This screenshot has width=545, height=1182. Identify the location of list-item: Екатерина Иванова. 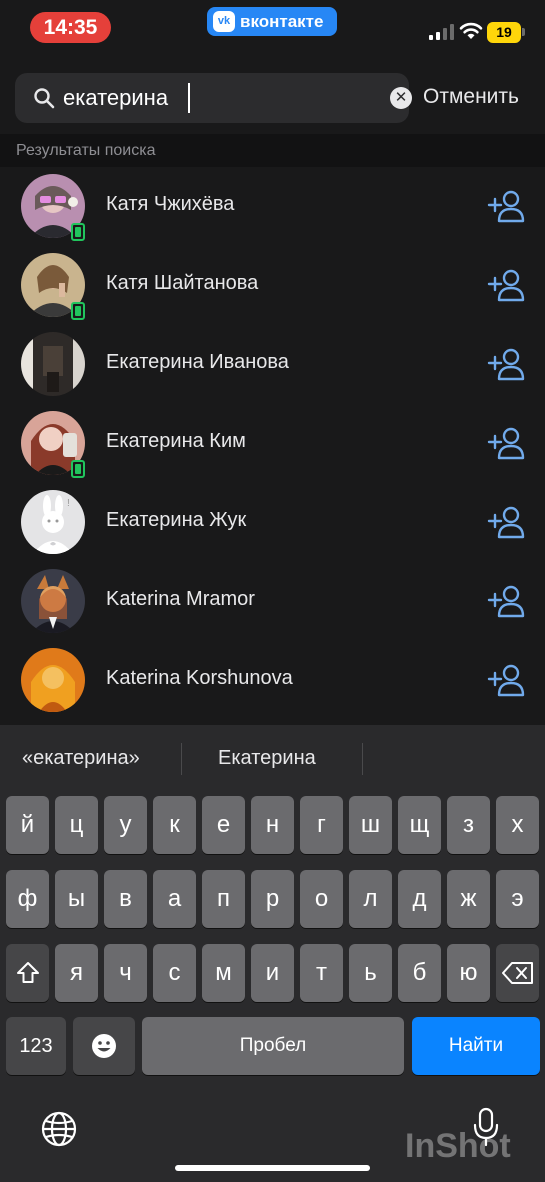
(272, 364).